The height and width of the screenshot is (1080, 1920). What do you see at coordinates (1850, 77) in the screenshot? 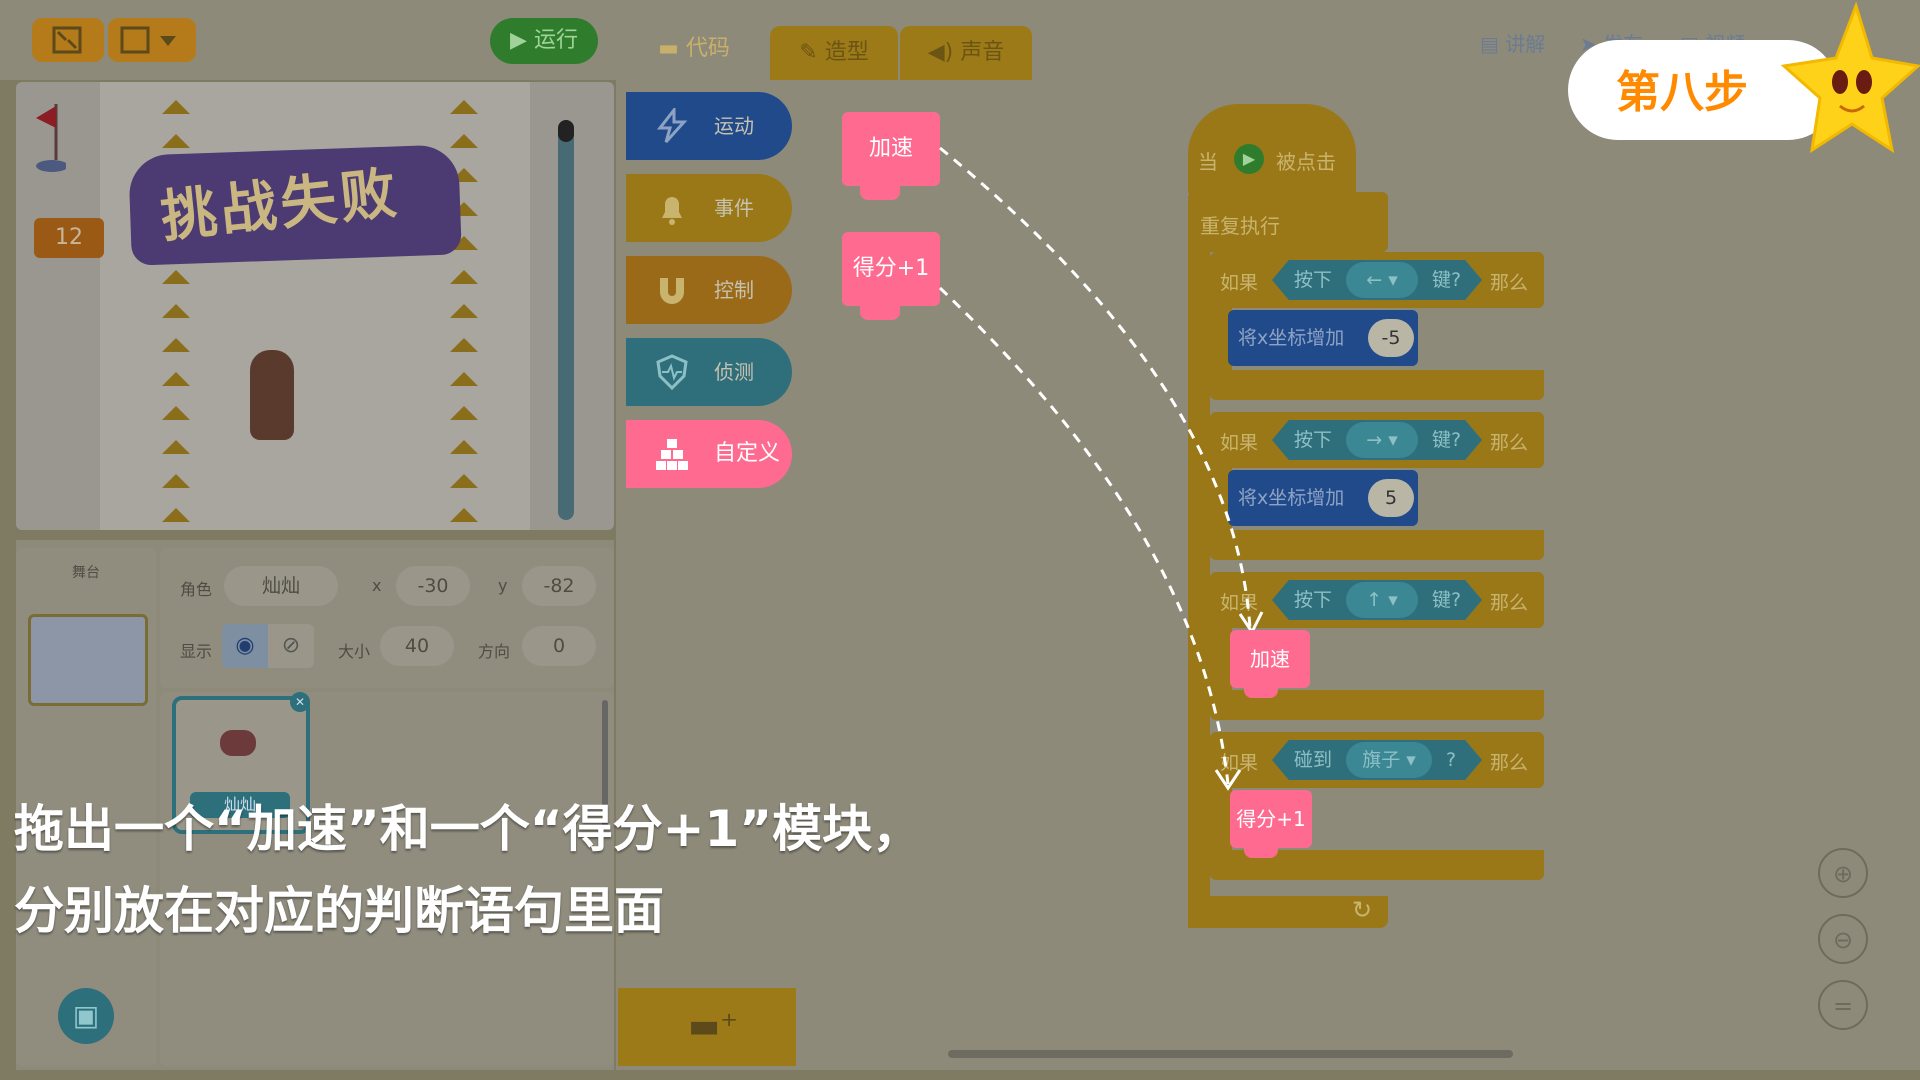
I see `star-mascot-icon` at bounding box center [1850, 77].